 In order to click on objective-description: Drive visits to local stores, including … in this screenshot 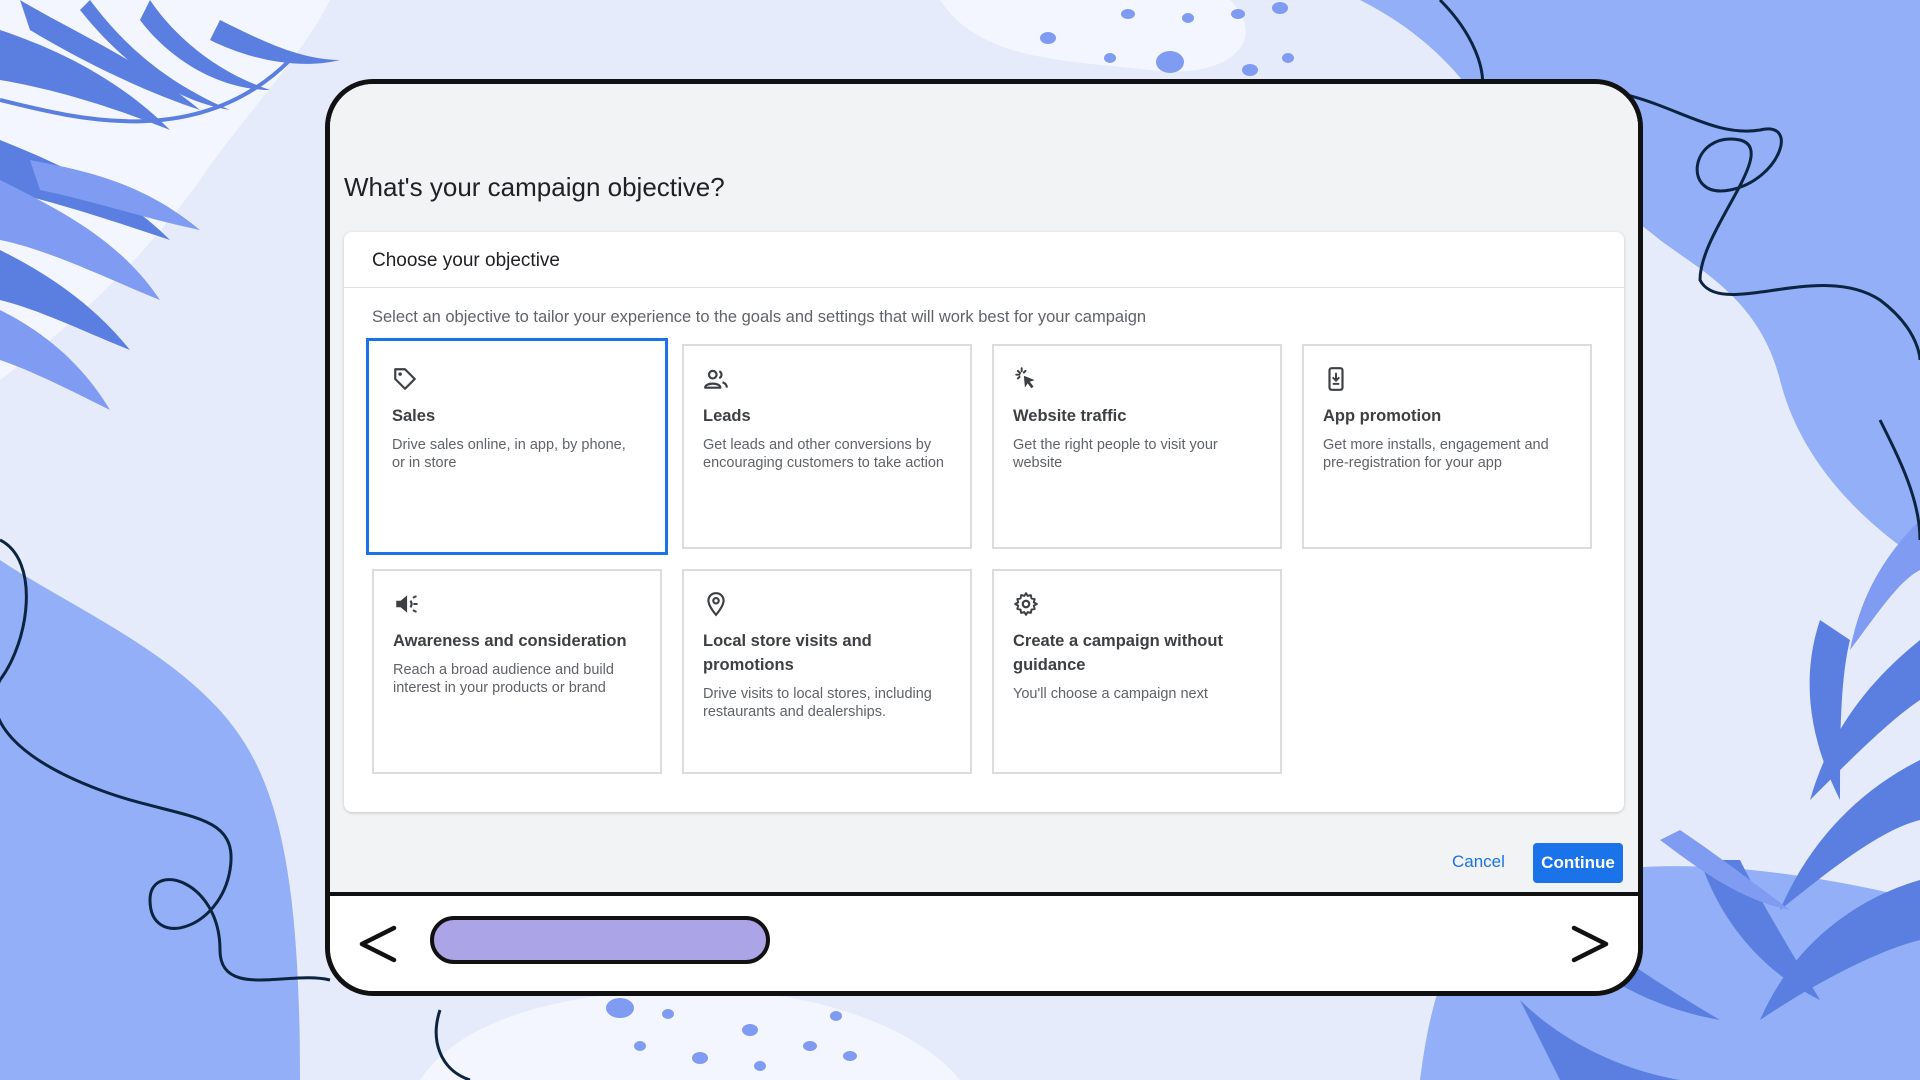, I will do `click(817, 703)`.